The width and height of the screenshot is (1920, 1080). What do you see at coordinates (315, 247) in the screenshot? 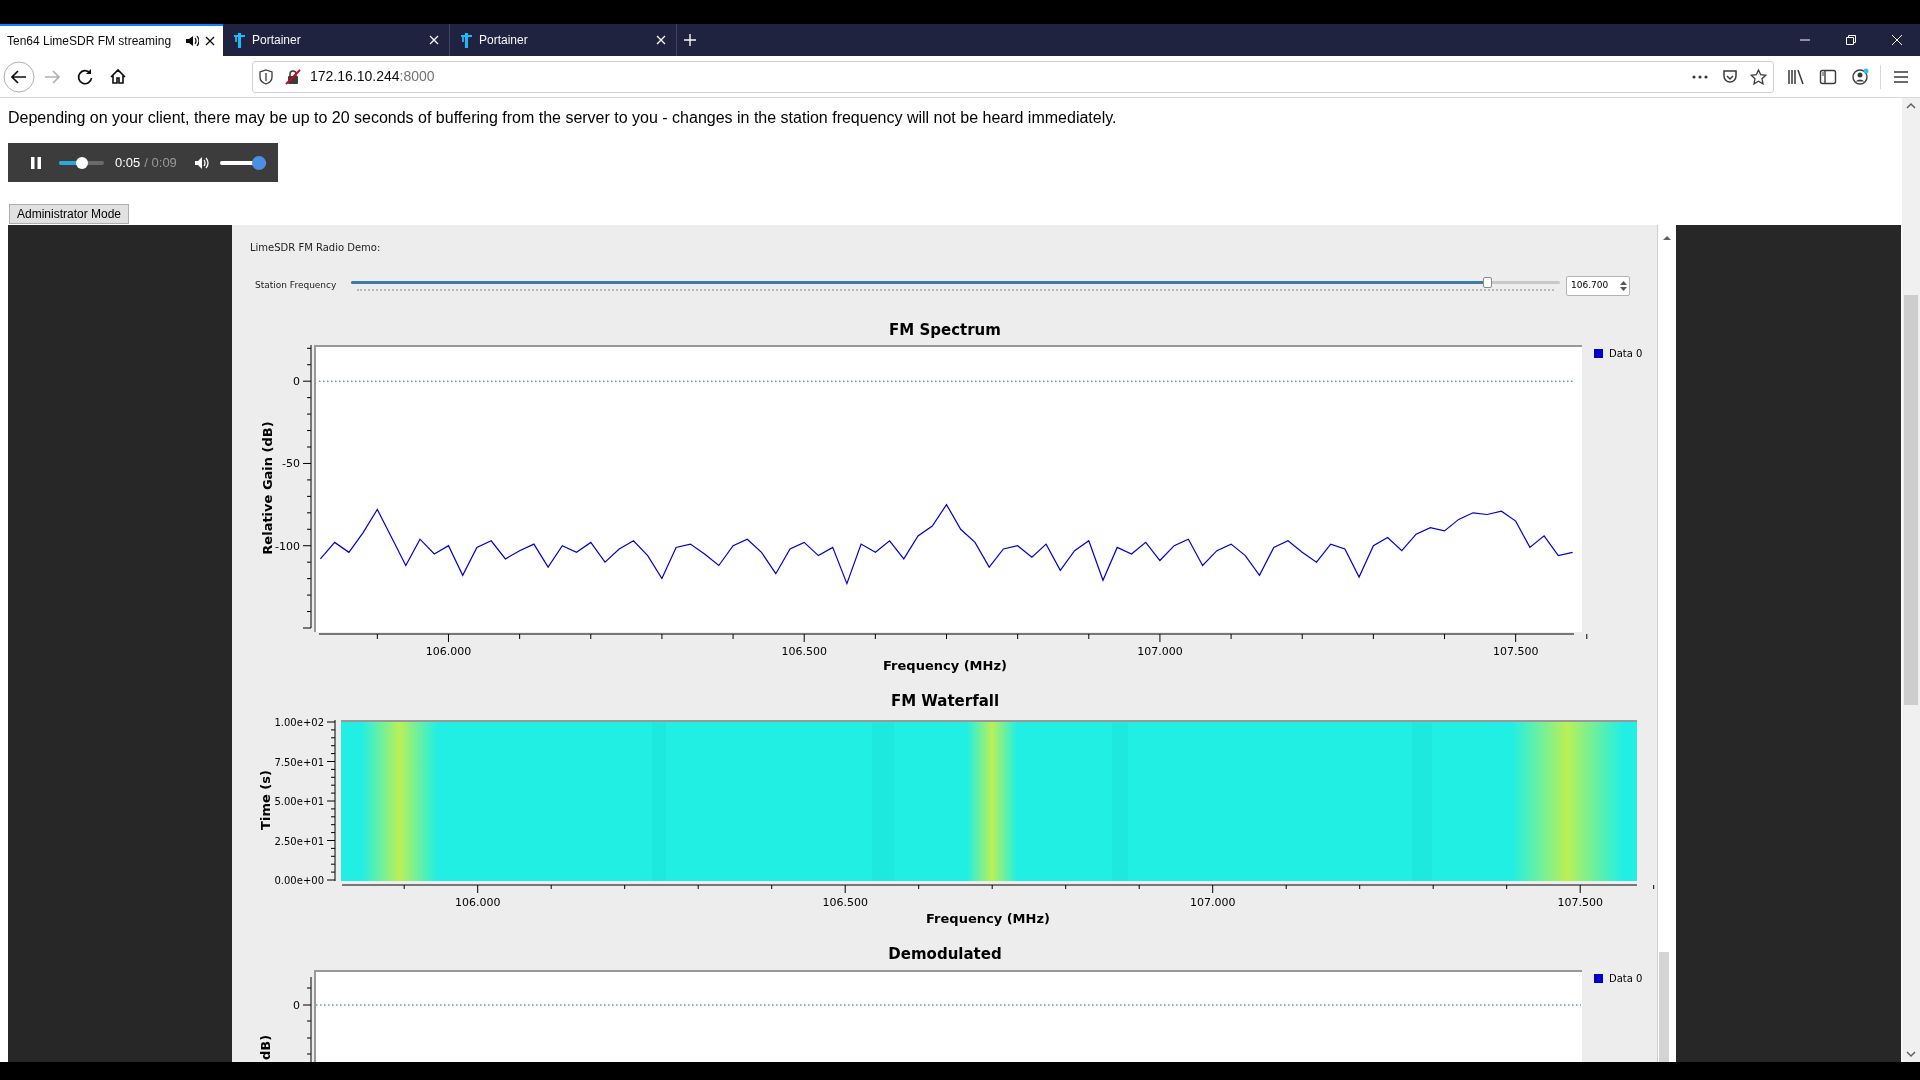
I see `app-heading: LimeSDR FM Radio Demo:` at bounding box center [315, 247].